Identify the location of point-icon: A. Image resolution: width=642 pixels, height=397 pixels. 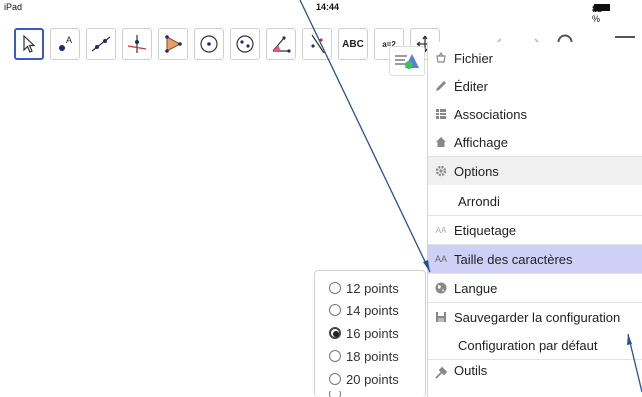
(65, 43).